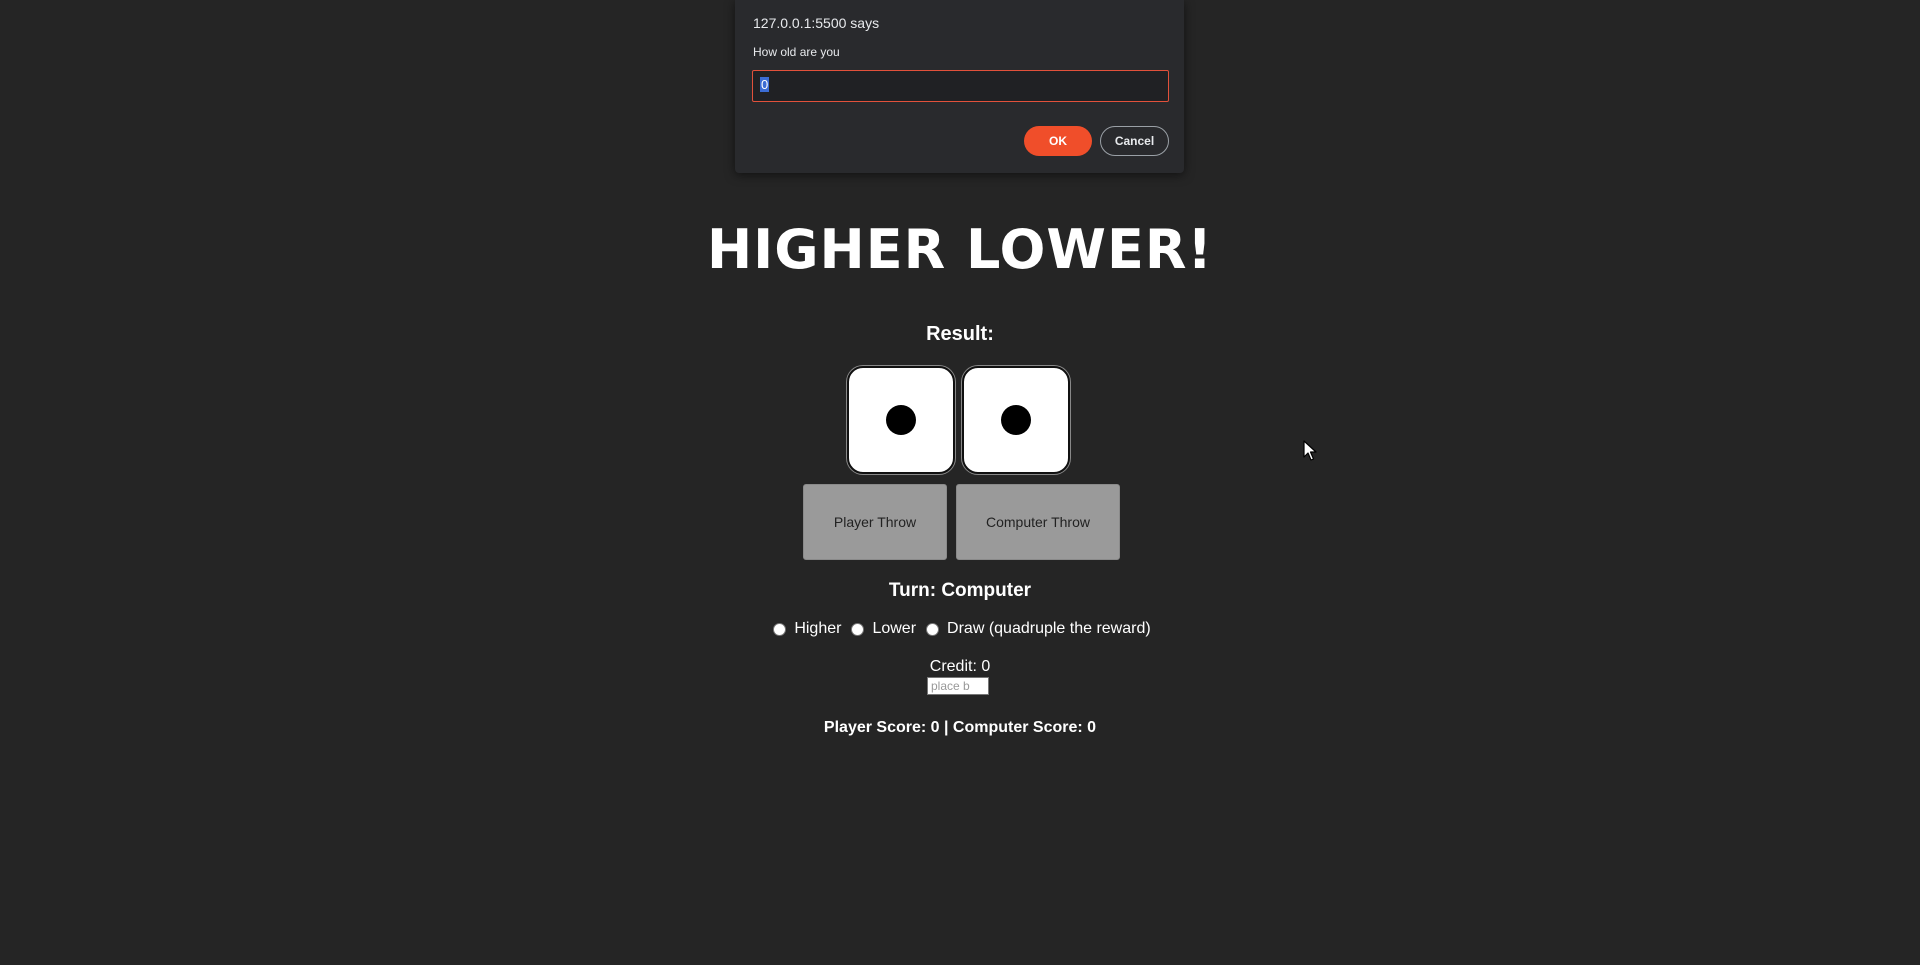 The image size is (1920, 965). Describe the element at coordinates (875, 522) in the screenshot. I see `player-throw-button: Player Throw` at that location.